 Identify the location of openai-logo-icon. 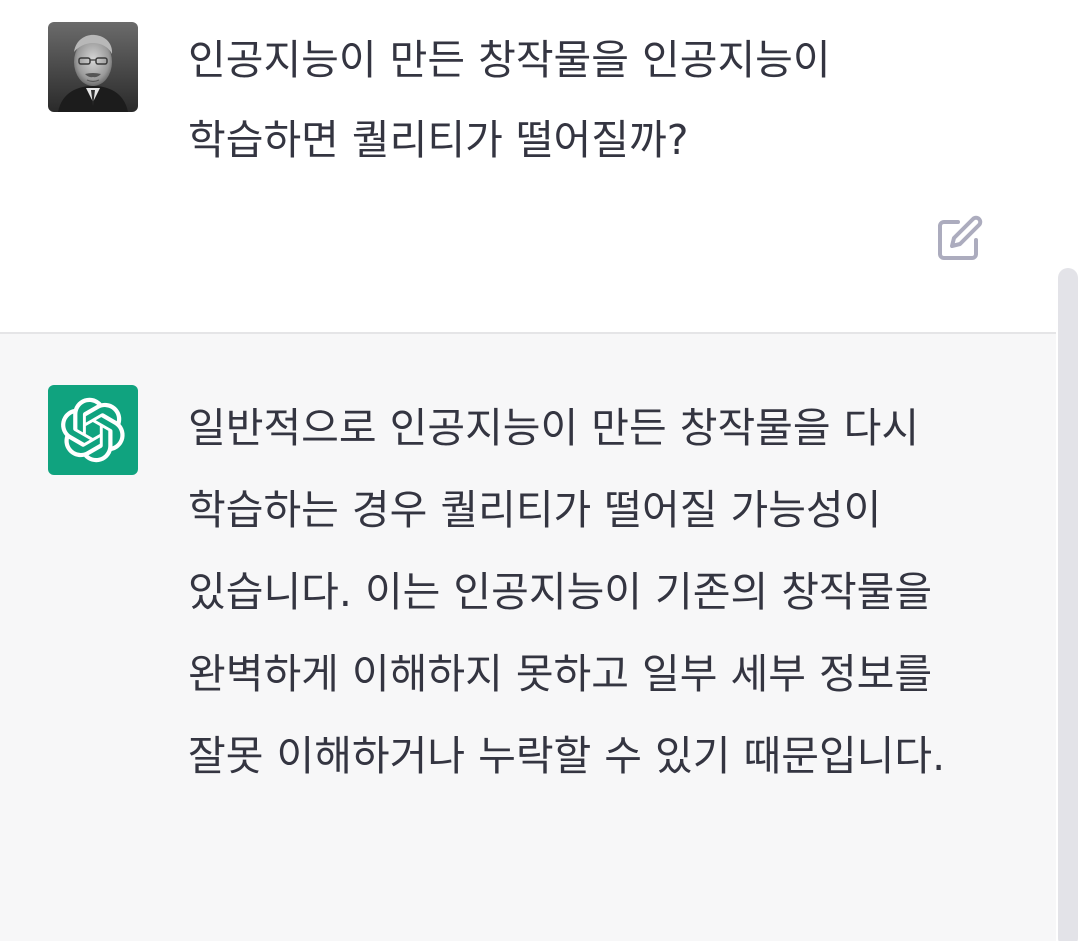
(93, 430).